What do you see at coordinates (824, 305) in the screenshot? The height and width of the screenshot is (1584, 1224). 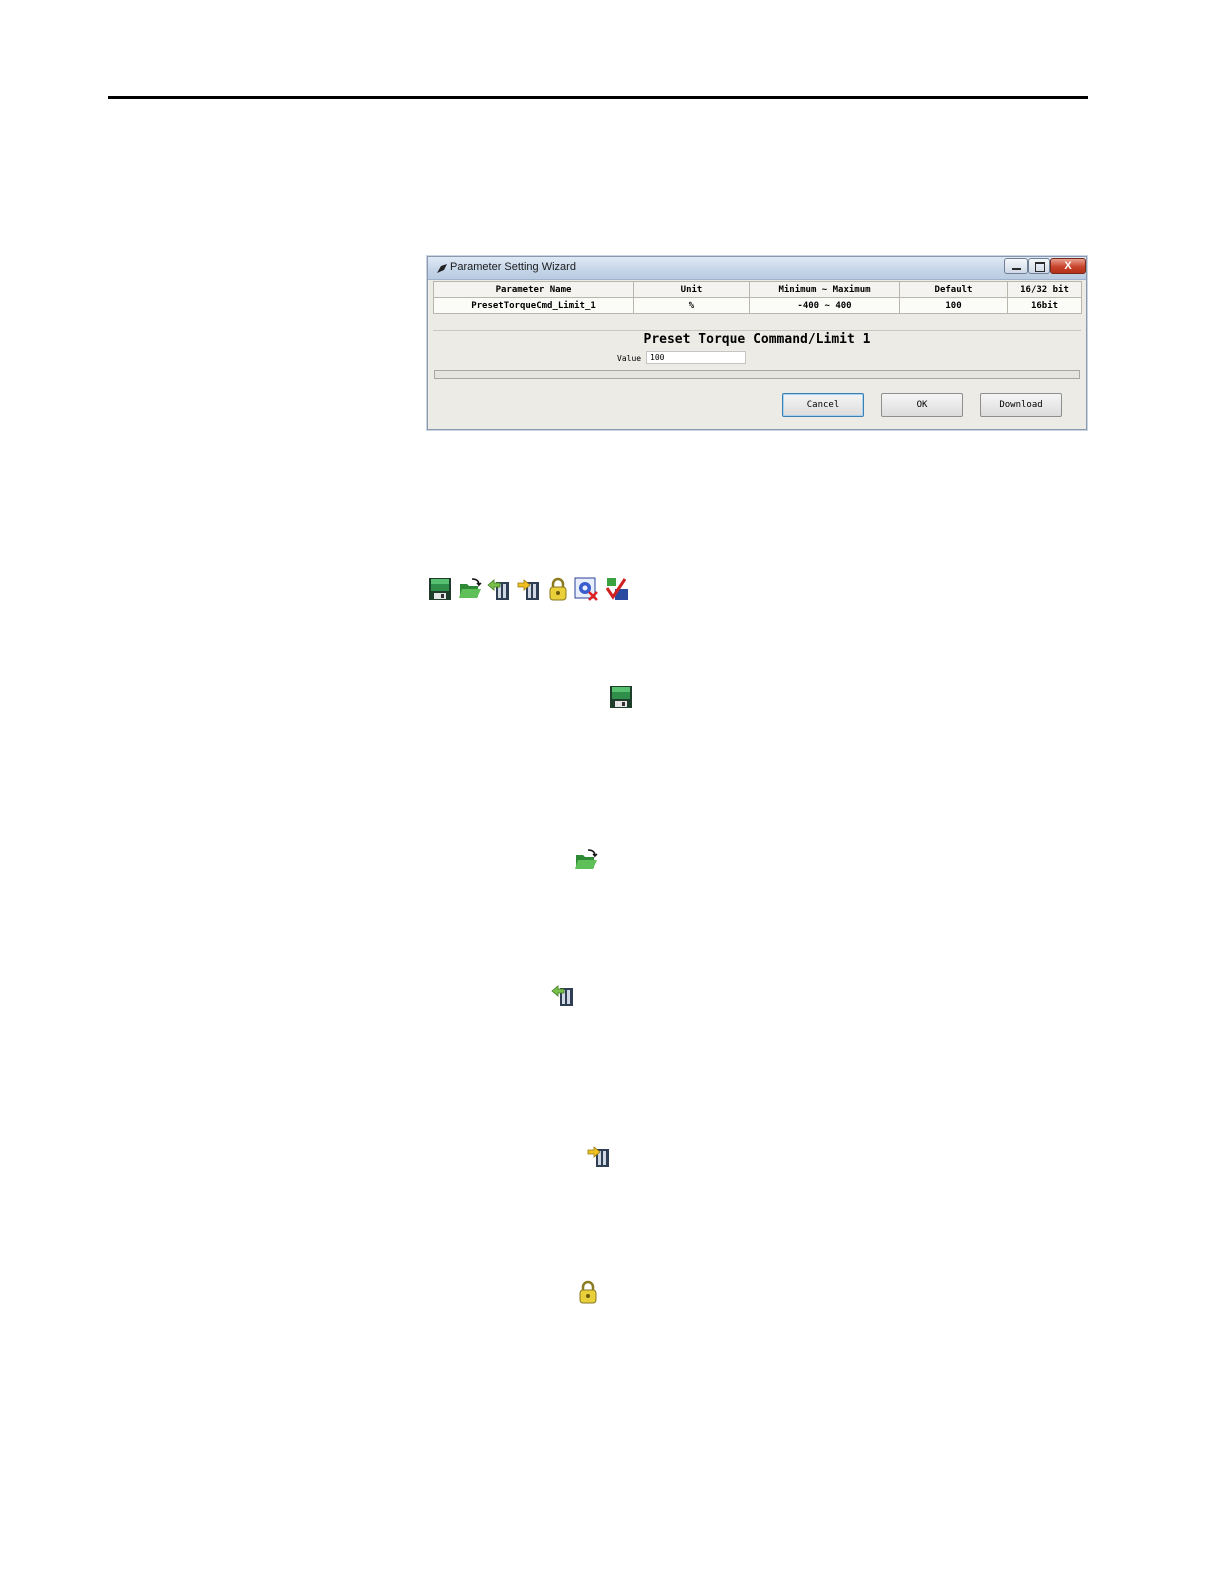 I see `cell-min-max: -400 ~ 400` at bounding box center [824, 305].